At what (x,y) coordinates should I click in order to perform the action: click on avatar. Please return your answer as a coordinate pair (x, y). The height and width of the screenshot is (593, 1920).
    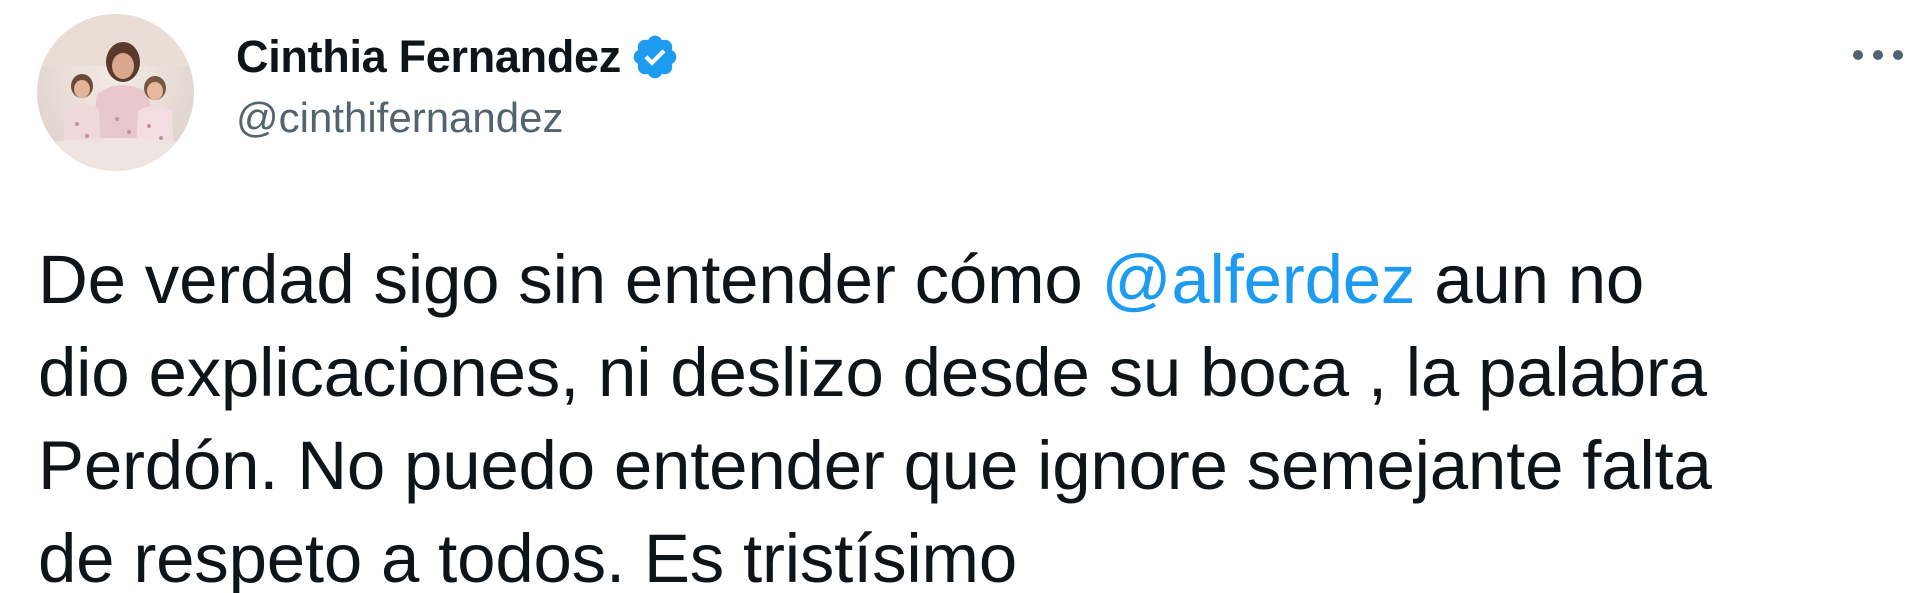
    Looking at the image, I should click on (115, 92).